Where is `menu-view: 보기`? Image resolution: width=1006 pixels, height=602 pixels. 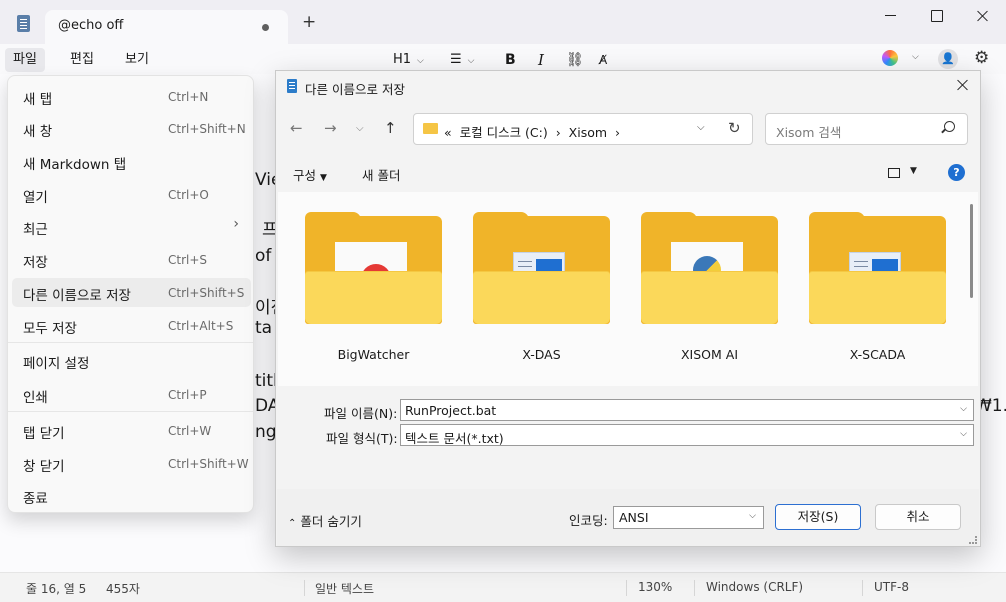 menu-view: 보기 is located at coordinates (137, 60).